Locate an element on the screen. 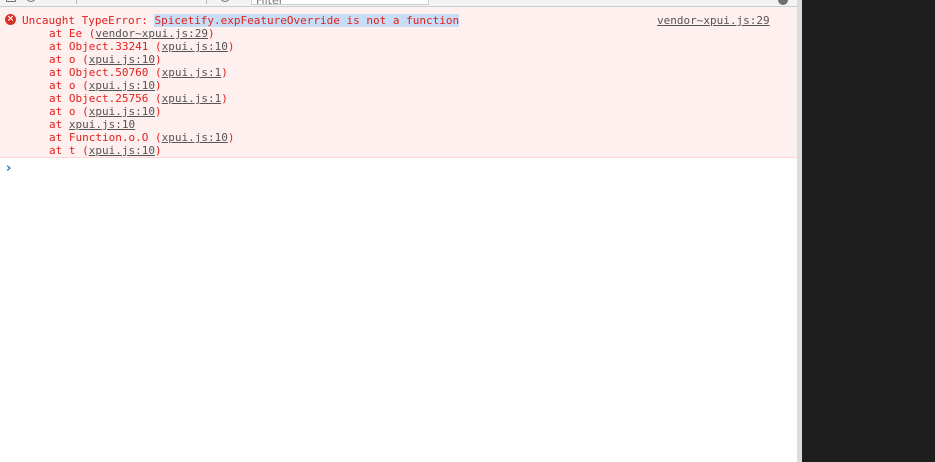 Image resolution: width=935 pixels, height=462 pixels. error-icon: × is located at coordinates (10, 19).